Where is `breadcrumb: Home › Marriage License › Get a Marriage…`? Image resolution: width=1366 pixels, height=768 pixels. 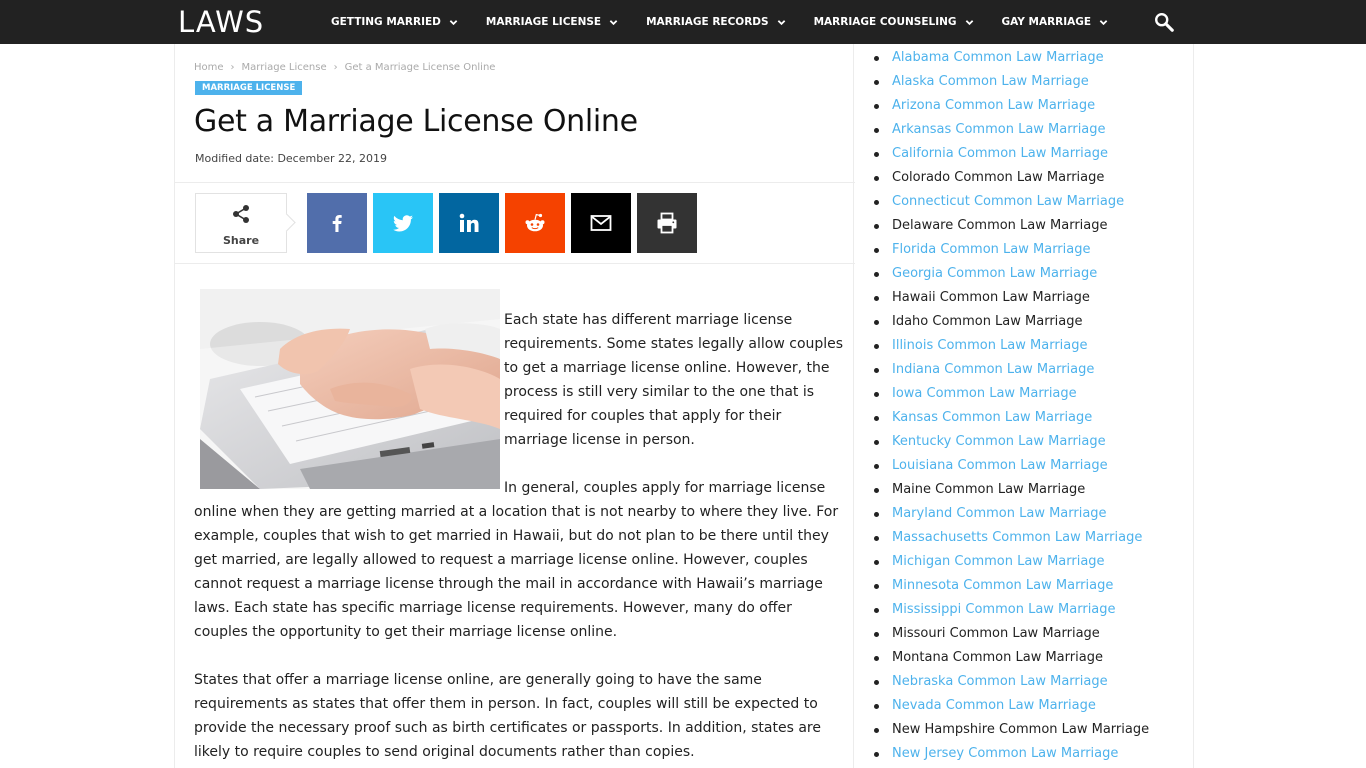 breadcrumb: Home › Marriage License › Get a Marriage… is located at coordinates (347, 67).